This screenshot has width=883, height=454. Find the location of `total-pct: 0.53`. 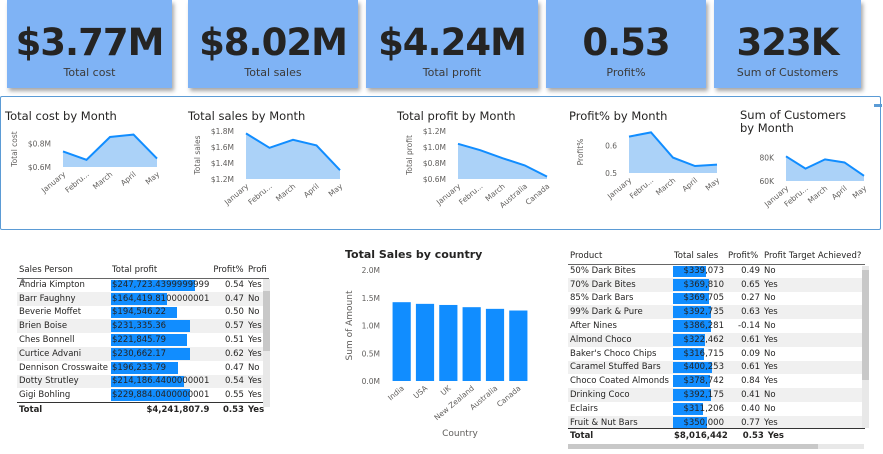

total-pct: 0.53 is located at coordinates (747, 436).